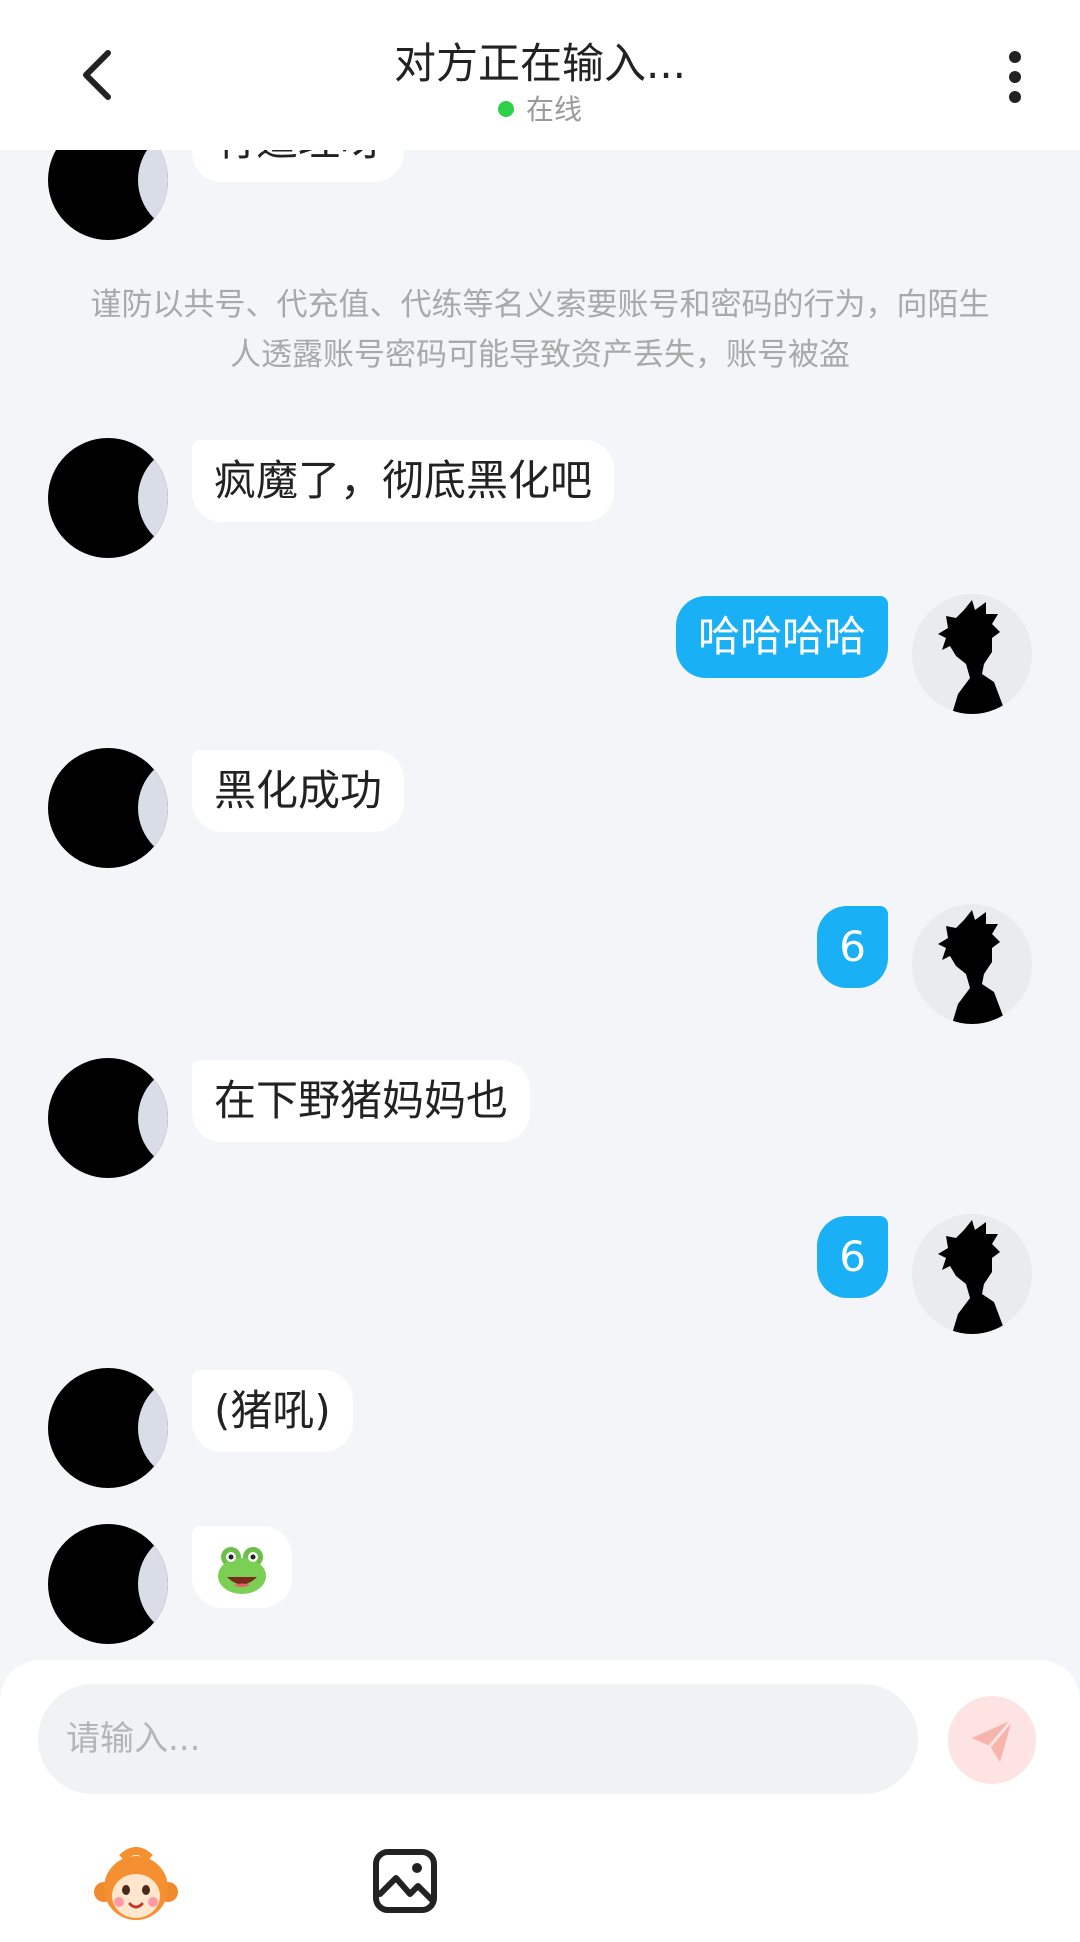  I want to click on message-row-4: 6, so click(540, 964).